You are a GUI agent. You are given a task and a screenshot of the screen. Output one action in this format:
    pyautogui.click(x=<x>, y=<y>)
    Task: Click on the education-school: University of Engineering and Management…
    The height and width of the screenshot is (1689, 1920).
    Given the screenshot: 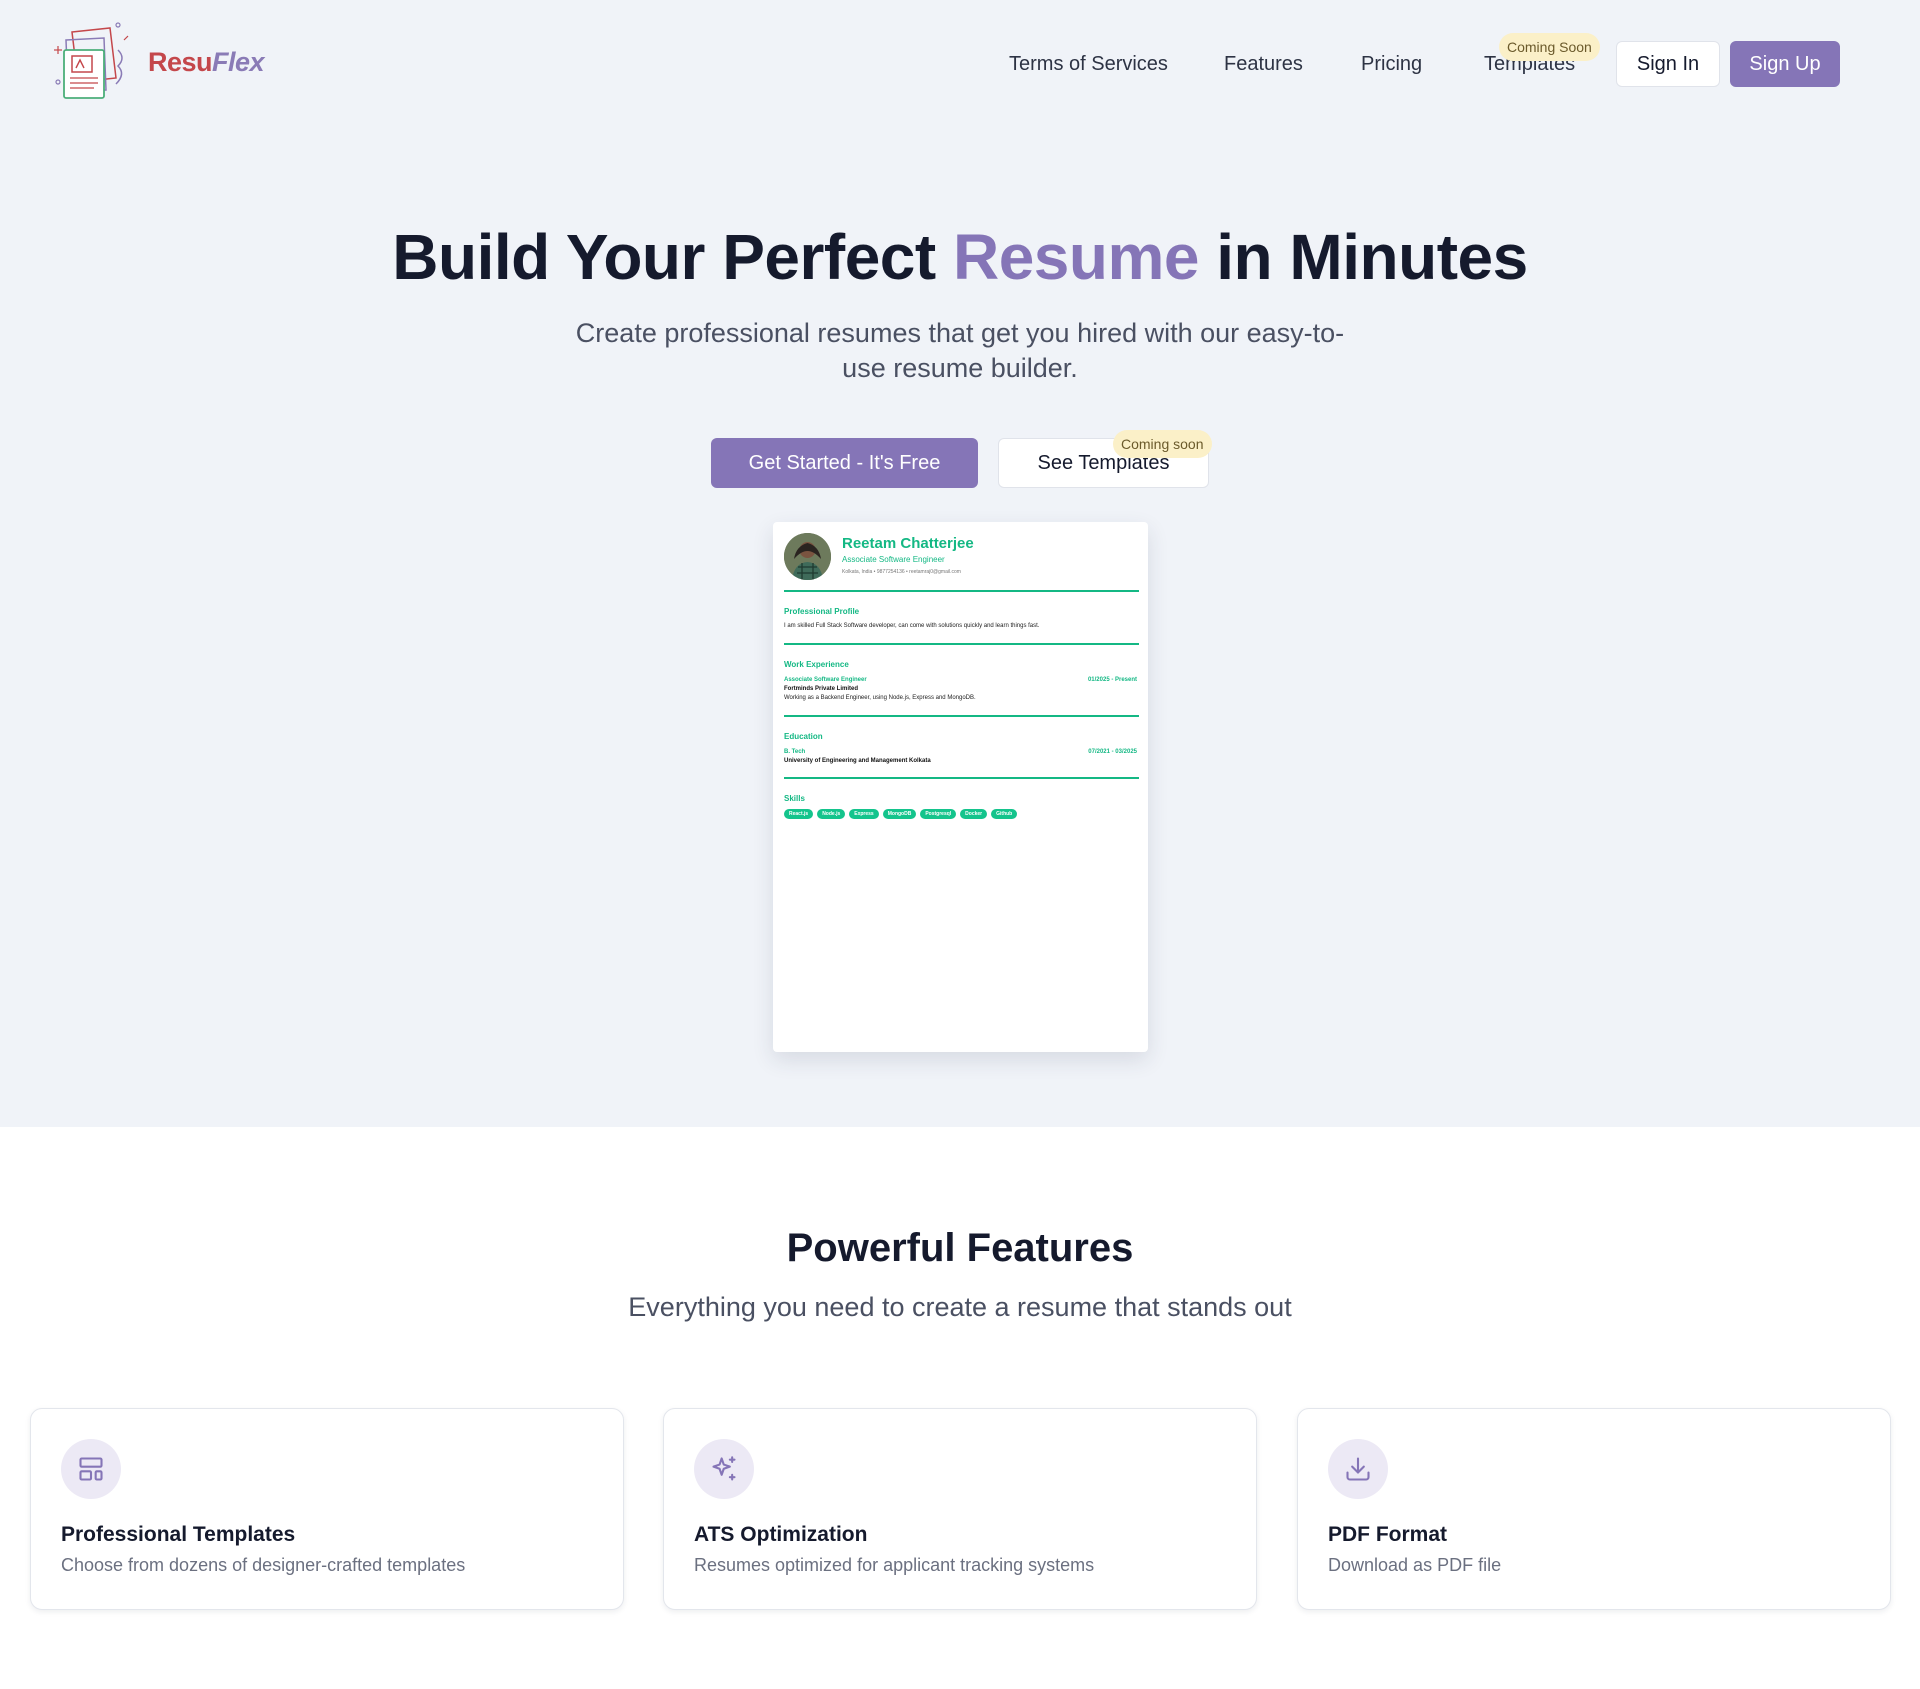 What is the action you would take?
    pyautogui.click(x=857, y=761)
    